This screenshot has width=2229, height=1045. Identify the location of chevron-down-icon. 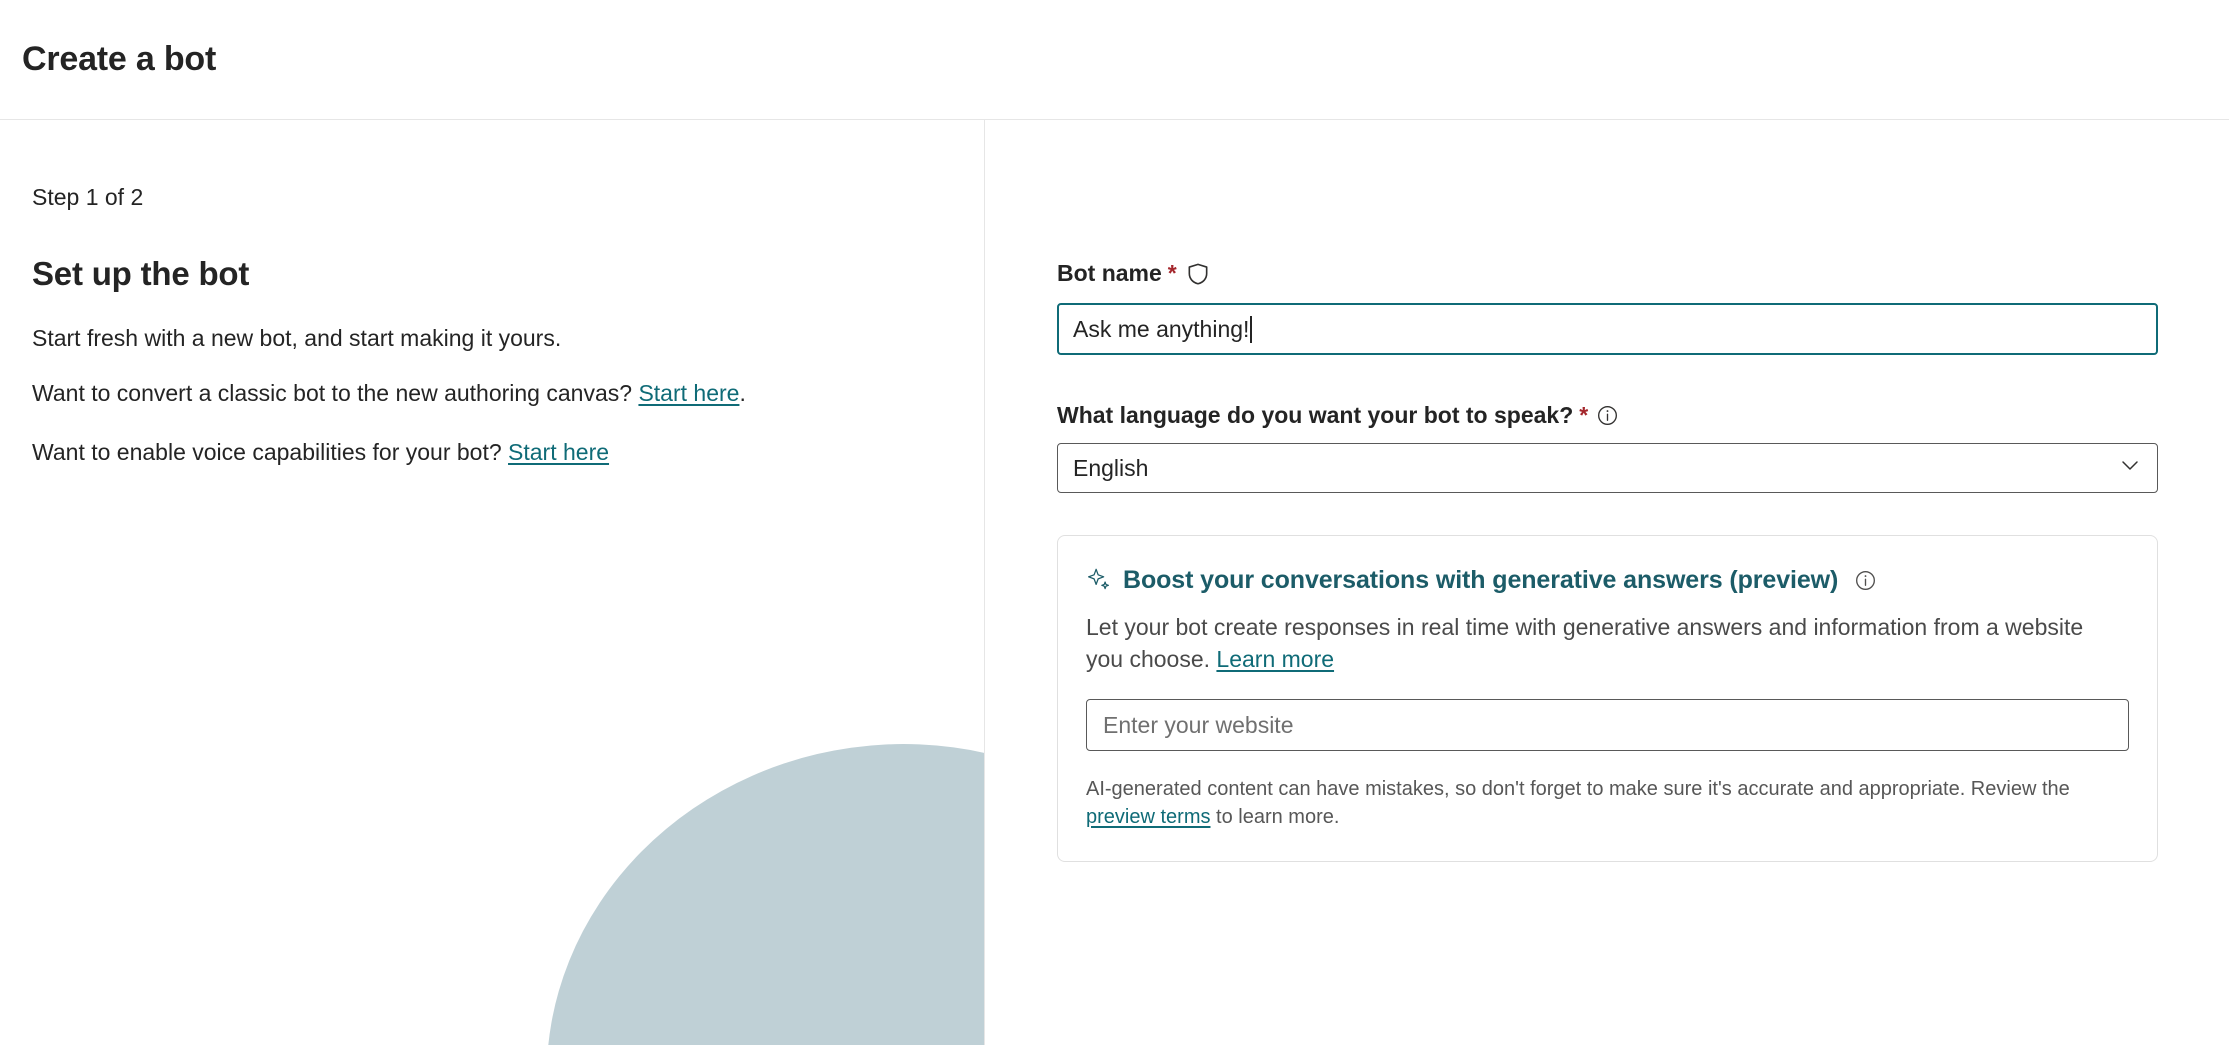
(2130, 468).